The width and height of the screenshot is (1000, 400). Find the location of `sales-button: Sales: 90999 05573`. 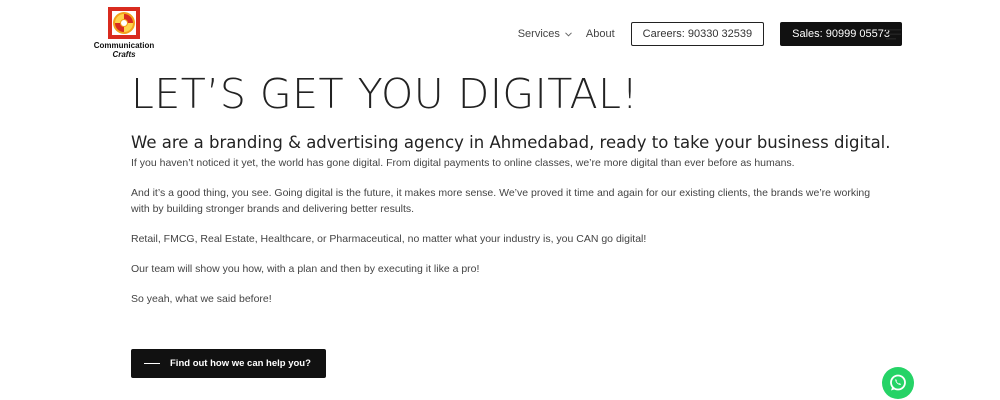

sales-button: Sales: 90999 05573 is located at coordinates (841, 34).